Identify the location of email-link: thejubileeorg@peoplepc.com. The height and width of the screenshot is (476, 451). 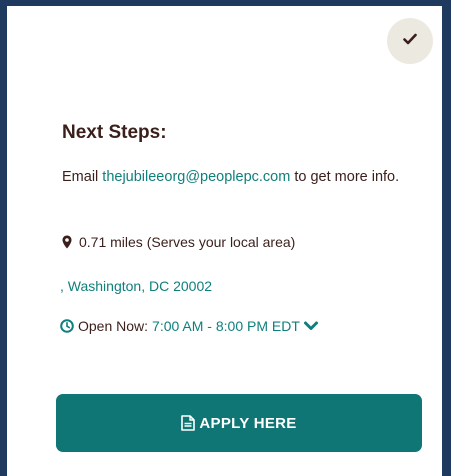
(196, 177).